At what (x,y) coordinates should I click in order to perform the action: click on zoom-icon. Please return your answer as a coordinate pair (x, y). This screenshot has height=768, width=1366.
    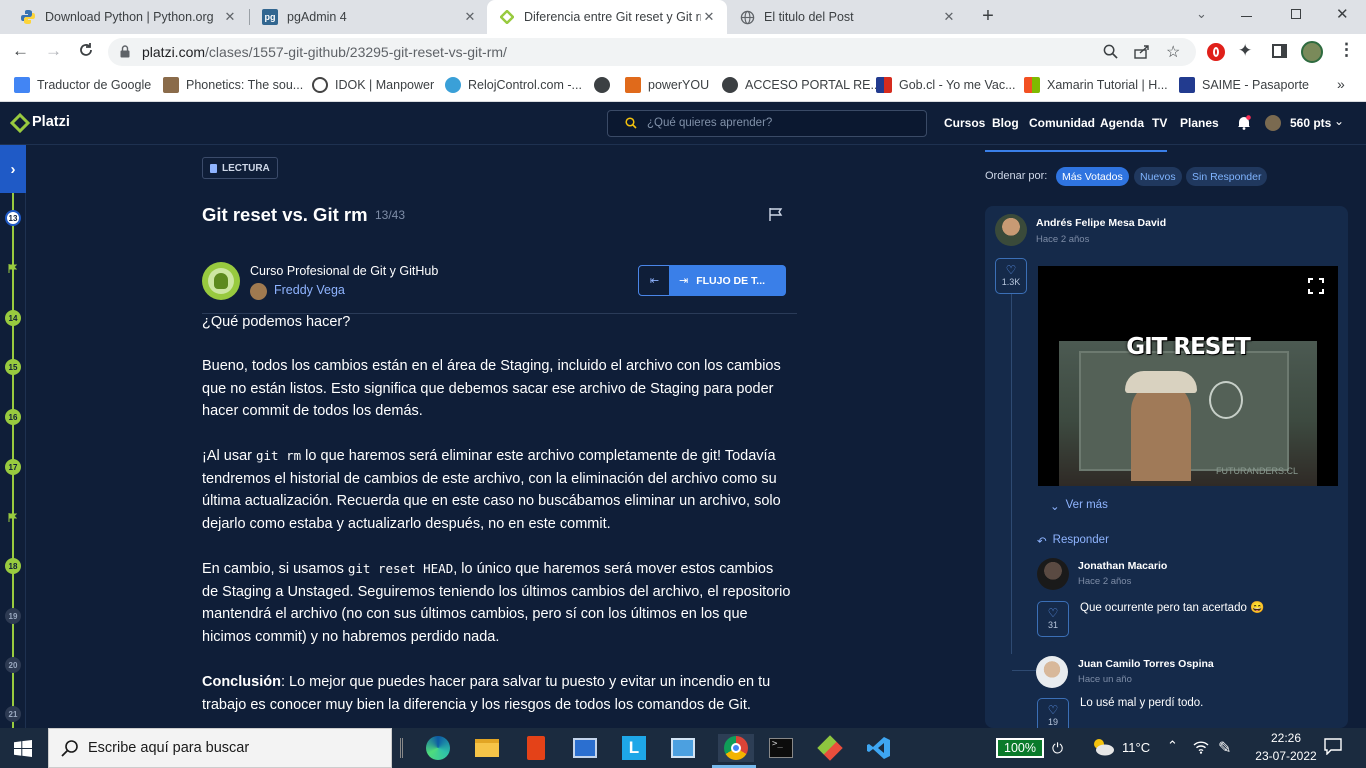
    Looking at the image, I should click on (1110, 53).